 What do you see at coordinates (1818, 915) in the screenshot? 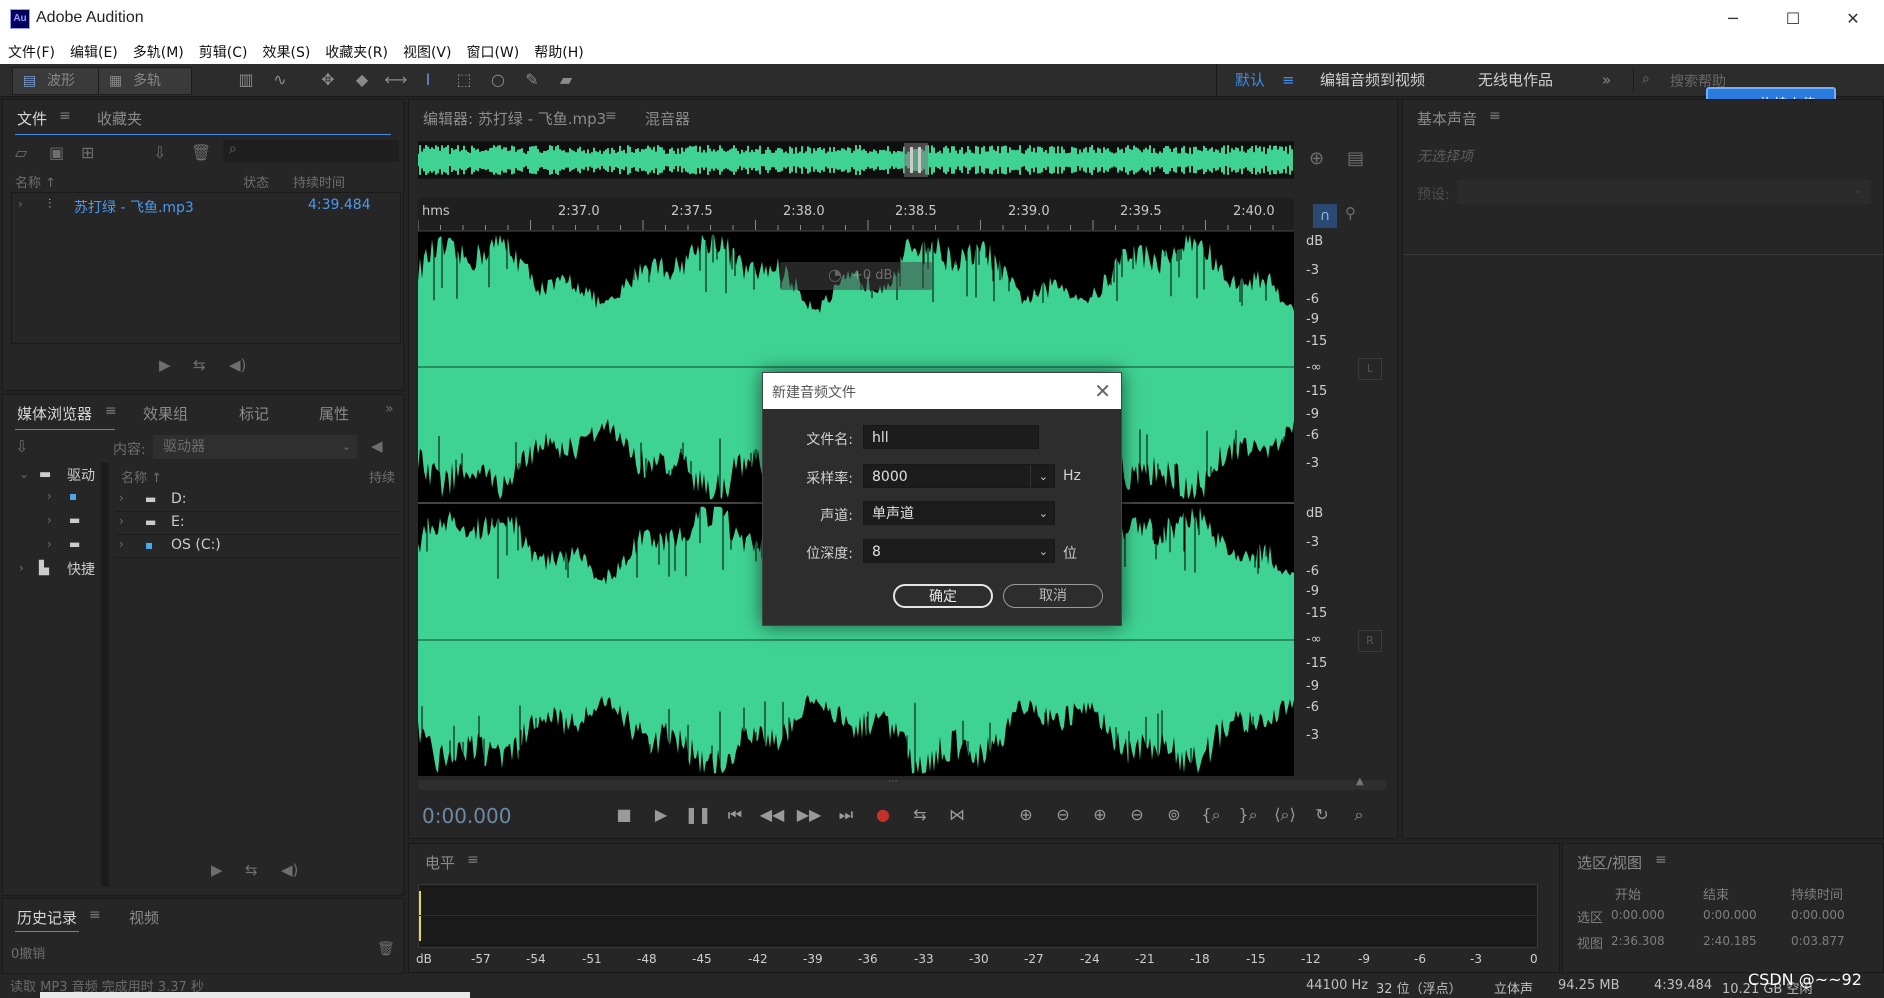
I see `selection-duration: 0:00.000` at bounding box center [1818, 915].